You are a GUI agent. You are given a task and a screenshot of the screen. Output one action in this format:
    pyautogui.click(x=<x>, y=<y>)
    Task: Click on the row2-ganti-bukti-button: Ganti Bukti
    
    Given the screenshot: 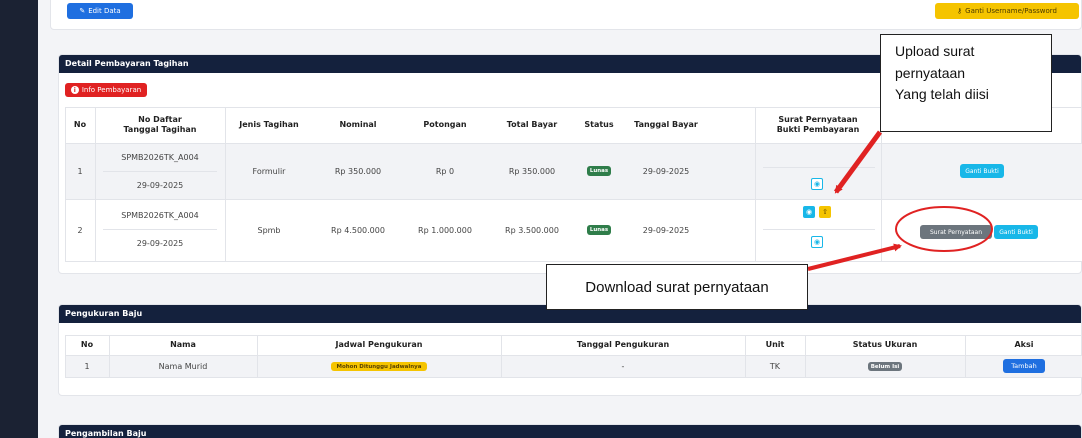 What is the action you would take?
    pyautogui.click(x=1016, y=232)
    